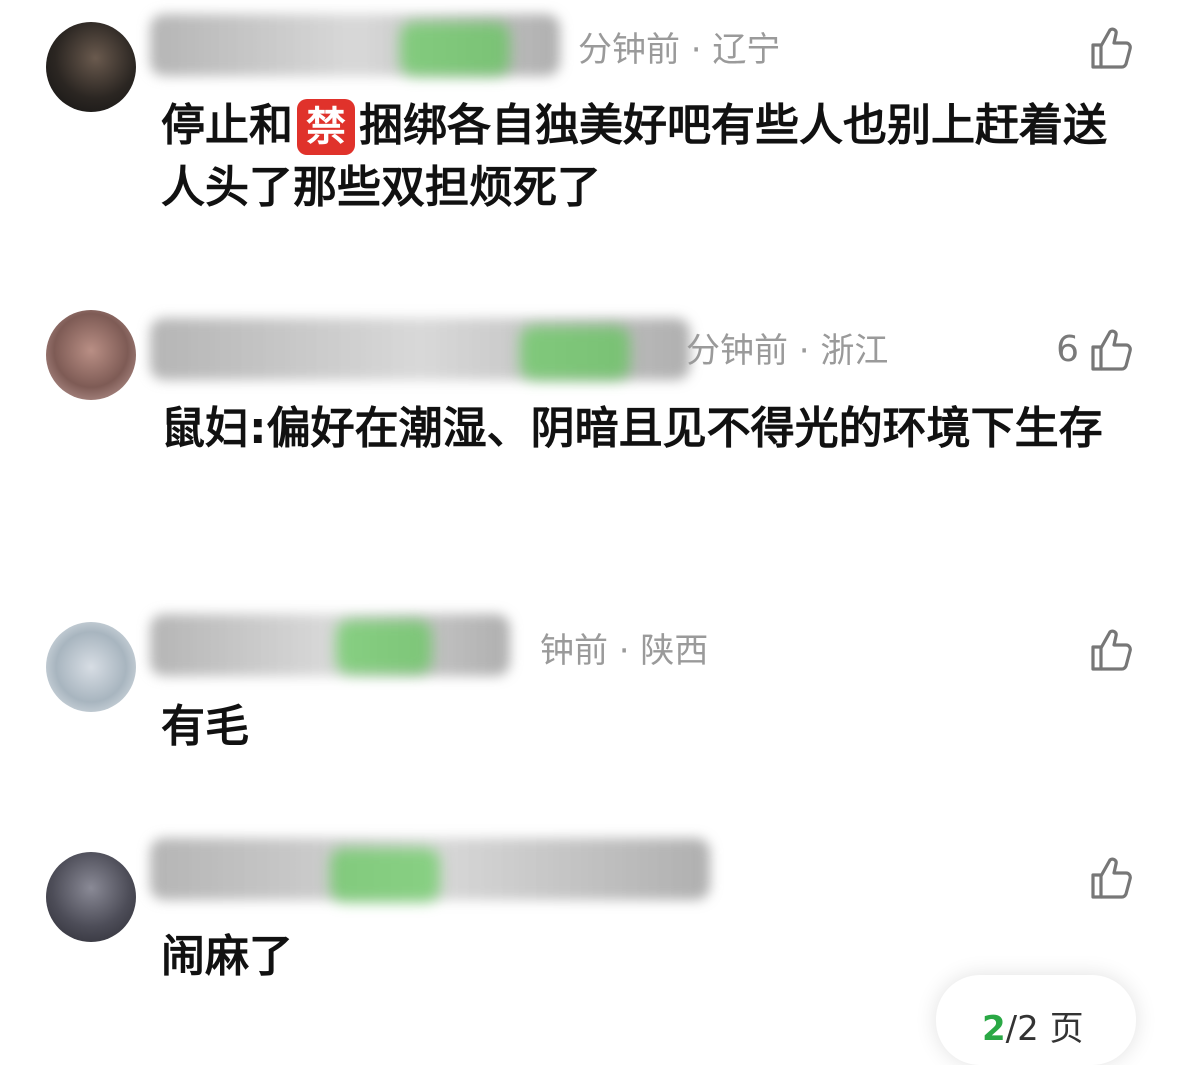 The image size is (1179, 1065). I want to click on like-button: 6, so click(1095, 350).